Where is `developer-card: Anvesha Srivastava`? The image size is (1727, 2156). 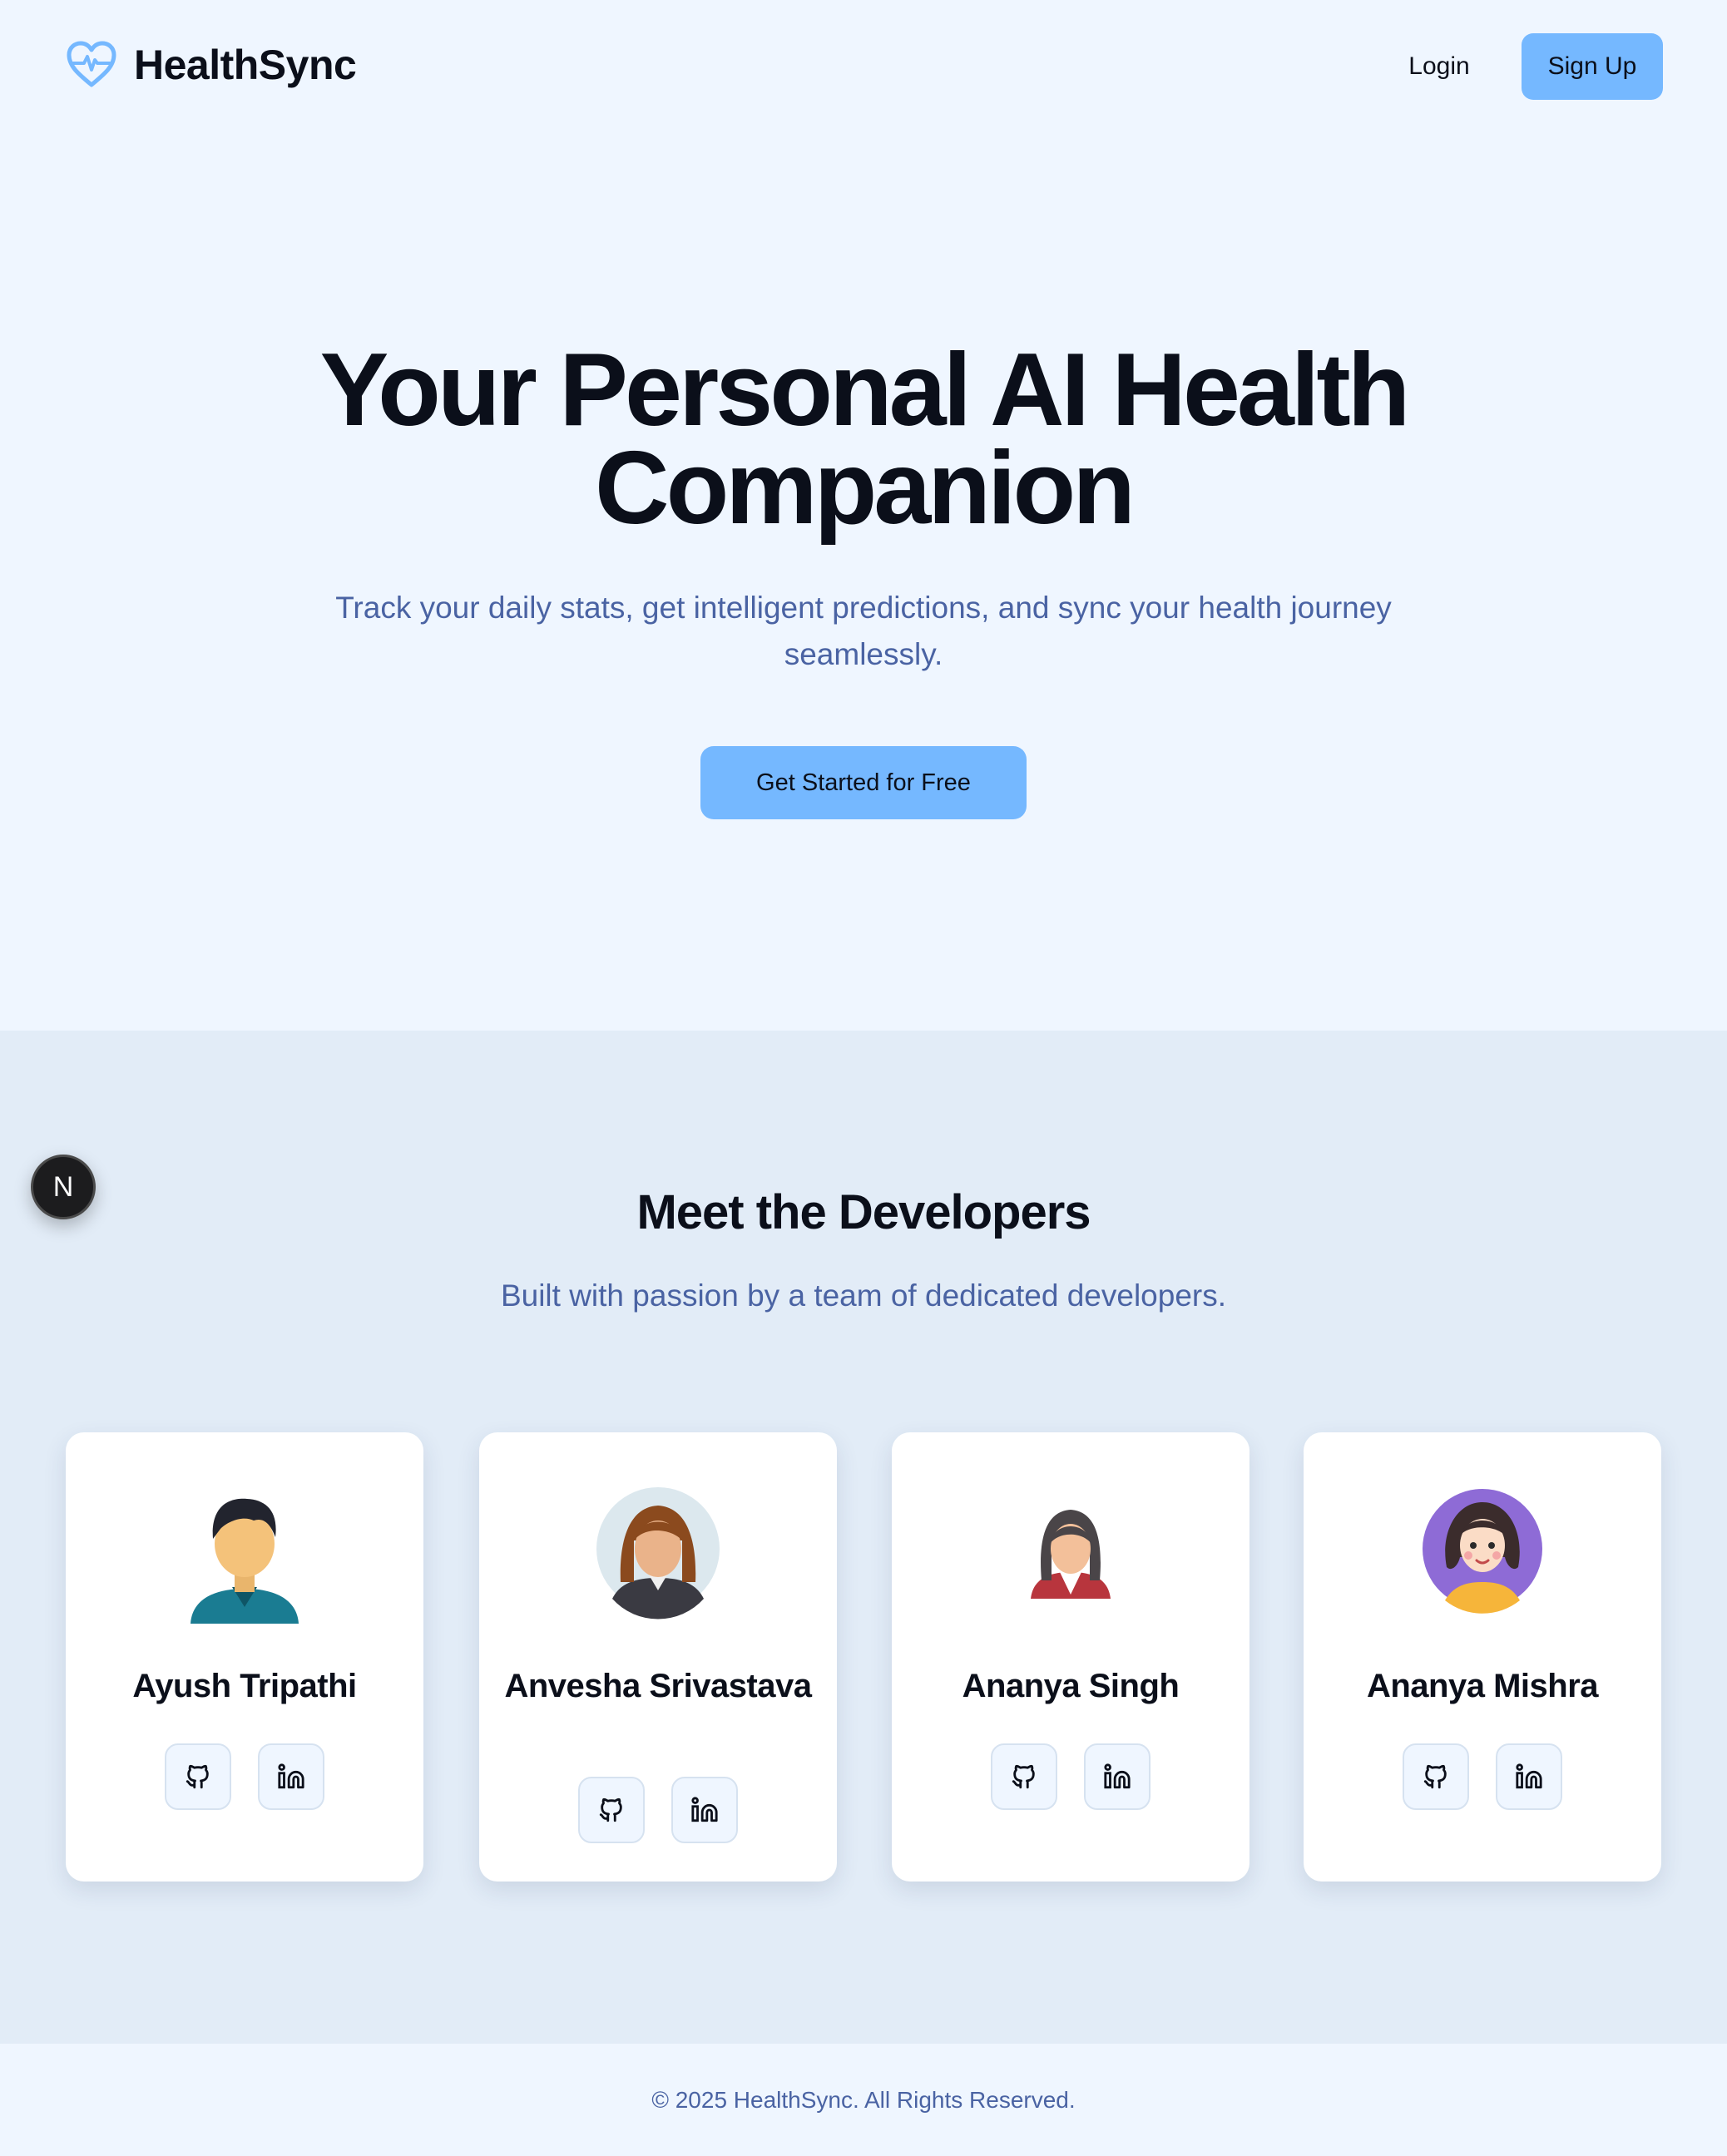 developer-card: Anvesha Srivastava is located at coordinates (658, 1657).